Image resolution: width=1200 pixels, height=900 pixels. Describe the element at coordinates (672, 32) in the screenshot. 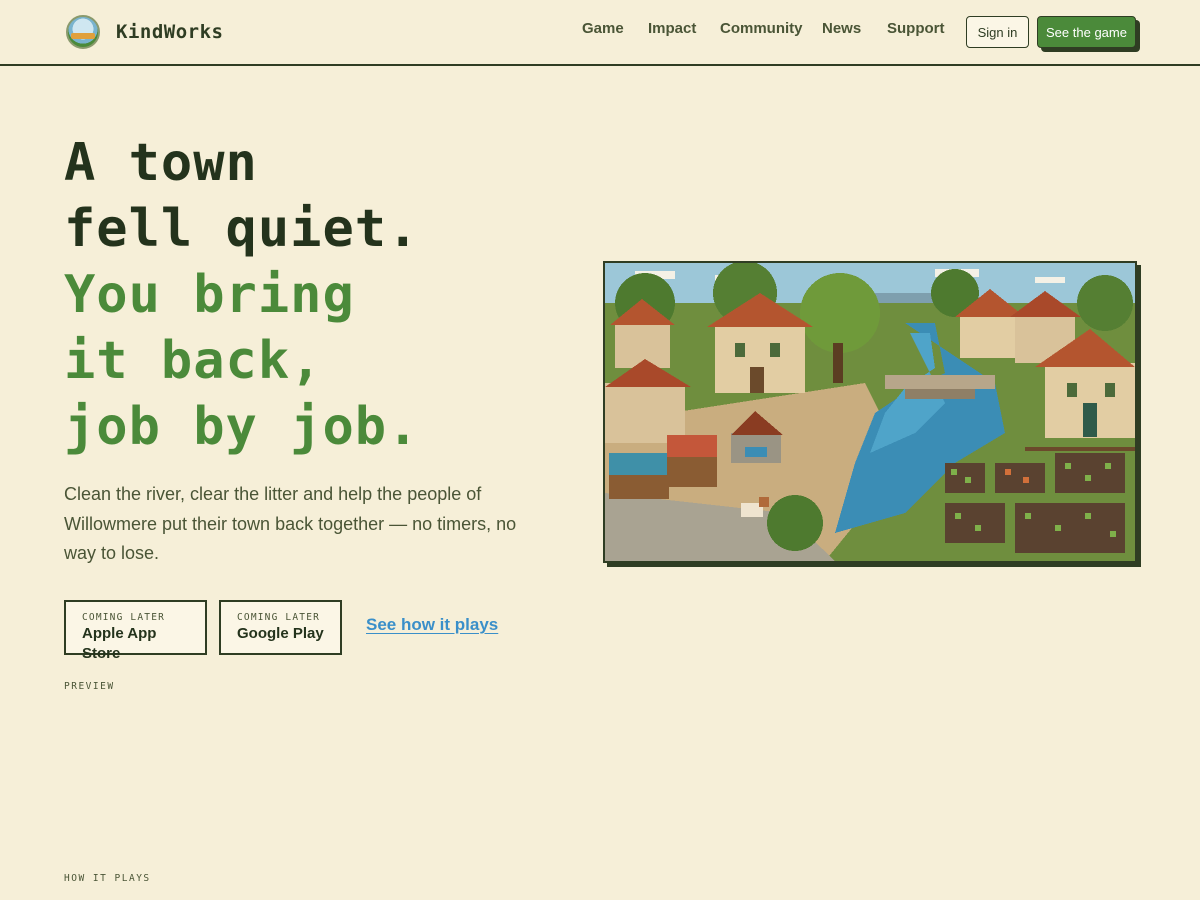

I see `nav-impact: Impact` at that location.